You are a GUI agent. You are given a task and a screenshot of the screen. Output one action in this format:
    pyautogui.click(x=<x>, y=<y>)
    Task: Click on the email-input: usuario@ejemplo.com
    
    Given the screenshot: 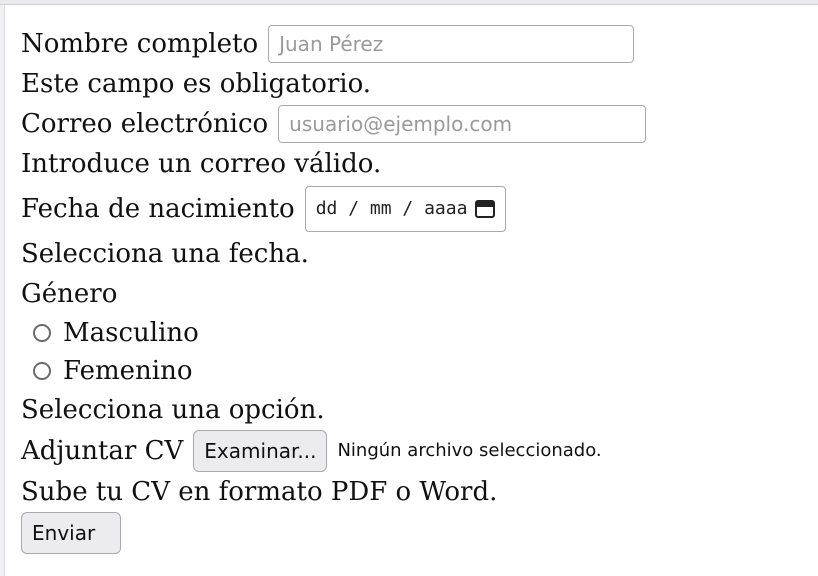 What is the action you would take?
    pyautogui.click(x=462, y=124)
    